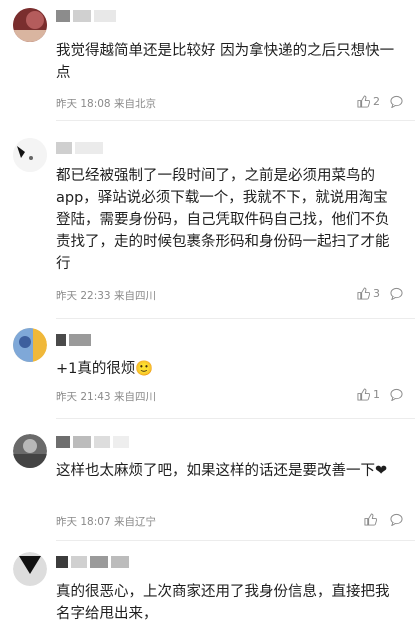 This screenshot has width=415, height=635. I want to click on comment-text: 真的很恶心，上次商家还用了我身份信息，直接把我名字给甩出来，, so click(223, 603).